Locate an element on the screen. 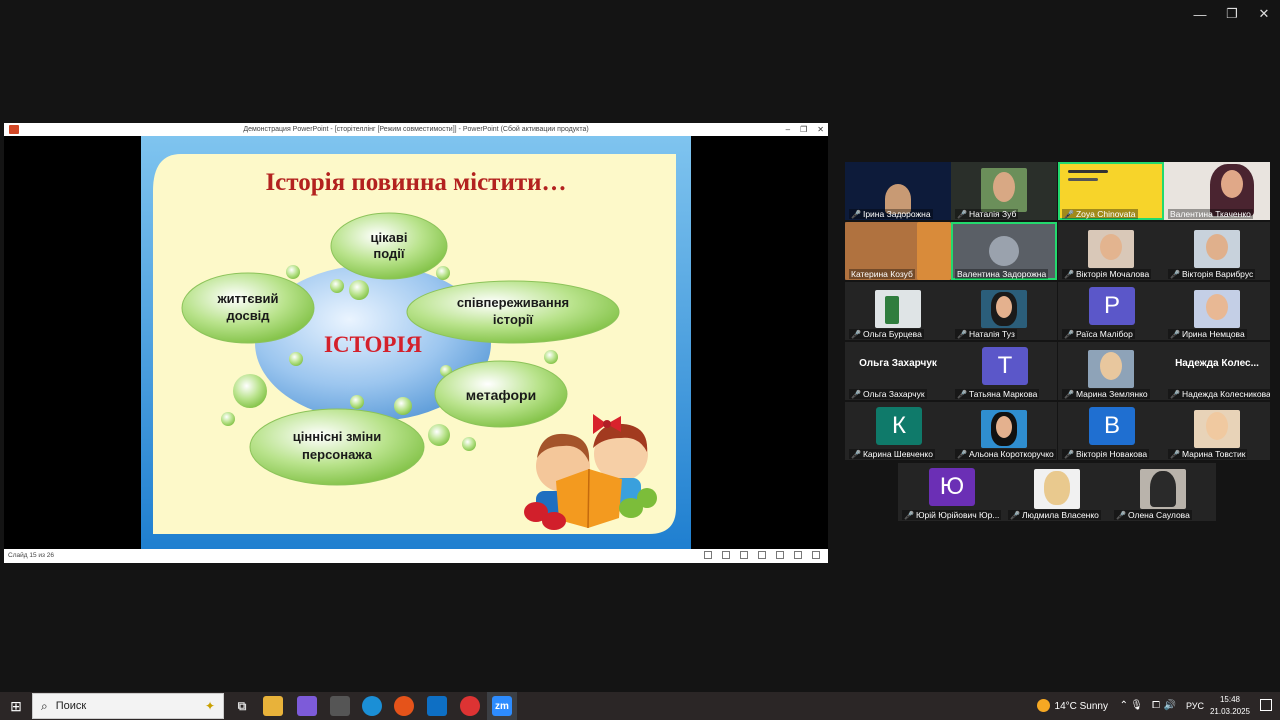  slide-sorter-icon is located at coordinates (780, 555).